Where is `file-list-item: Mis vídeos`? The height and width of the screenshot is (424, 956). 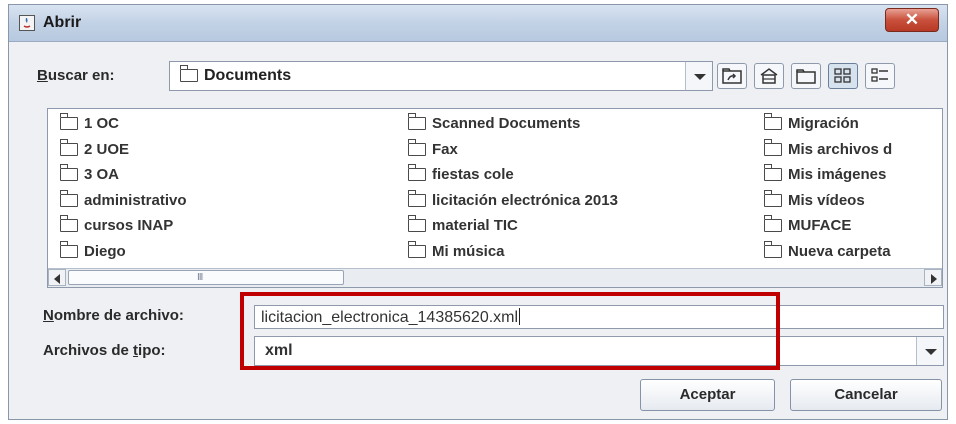 file-list-item: Mis vídeos is located at coordinates (814, 199).